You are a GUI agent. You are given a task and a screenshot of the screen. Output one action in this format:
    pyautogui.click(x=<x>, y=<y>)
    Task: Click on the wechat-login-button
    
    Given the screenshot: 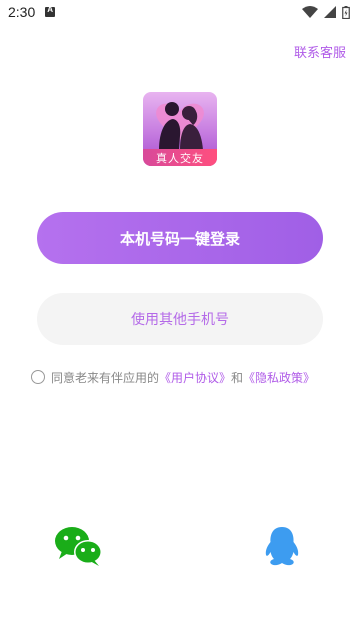 What is the action you would take?
    pyautogui.click(x=79, y=546)
    